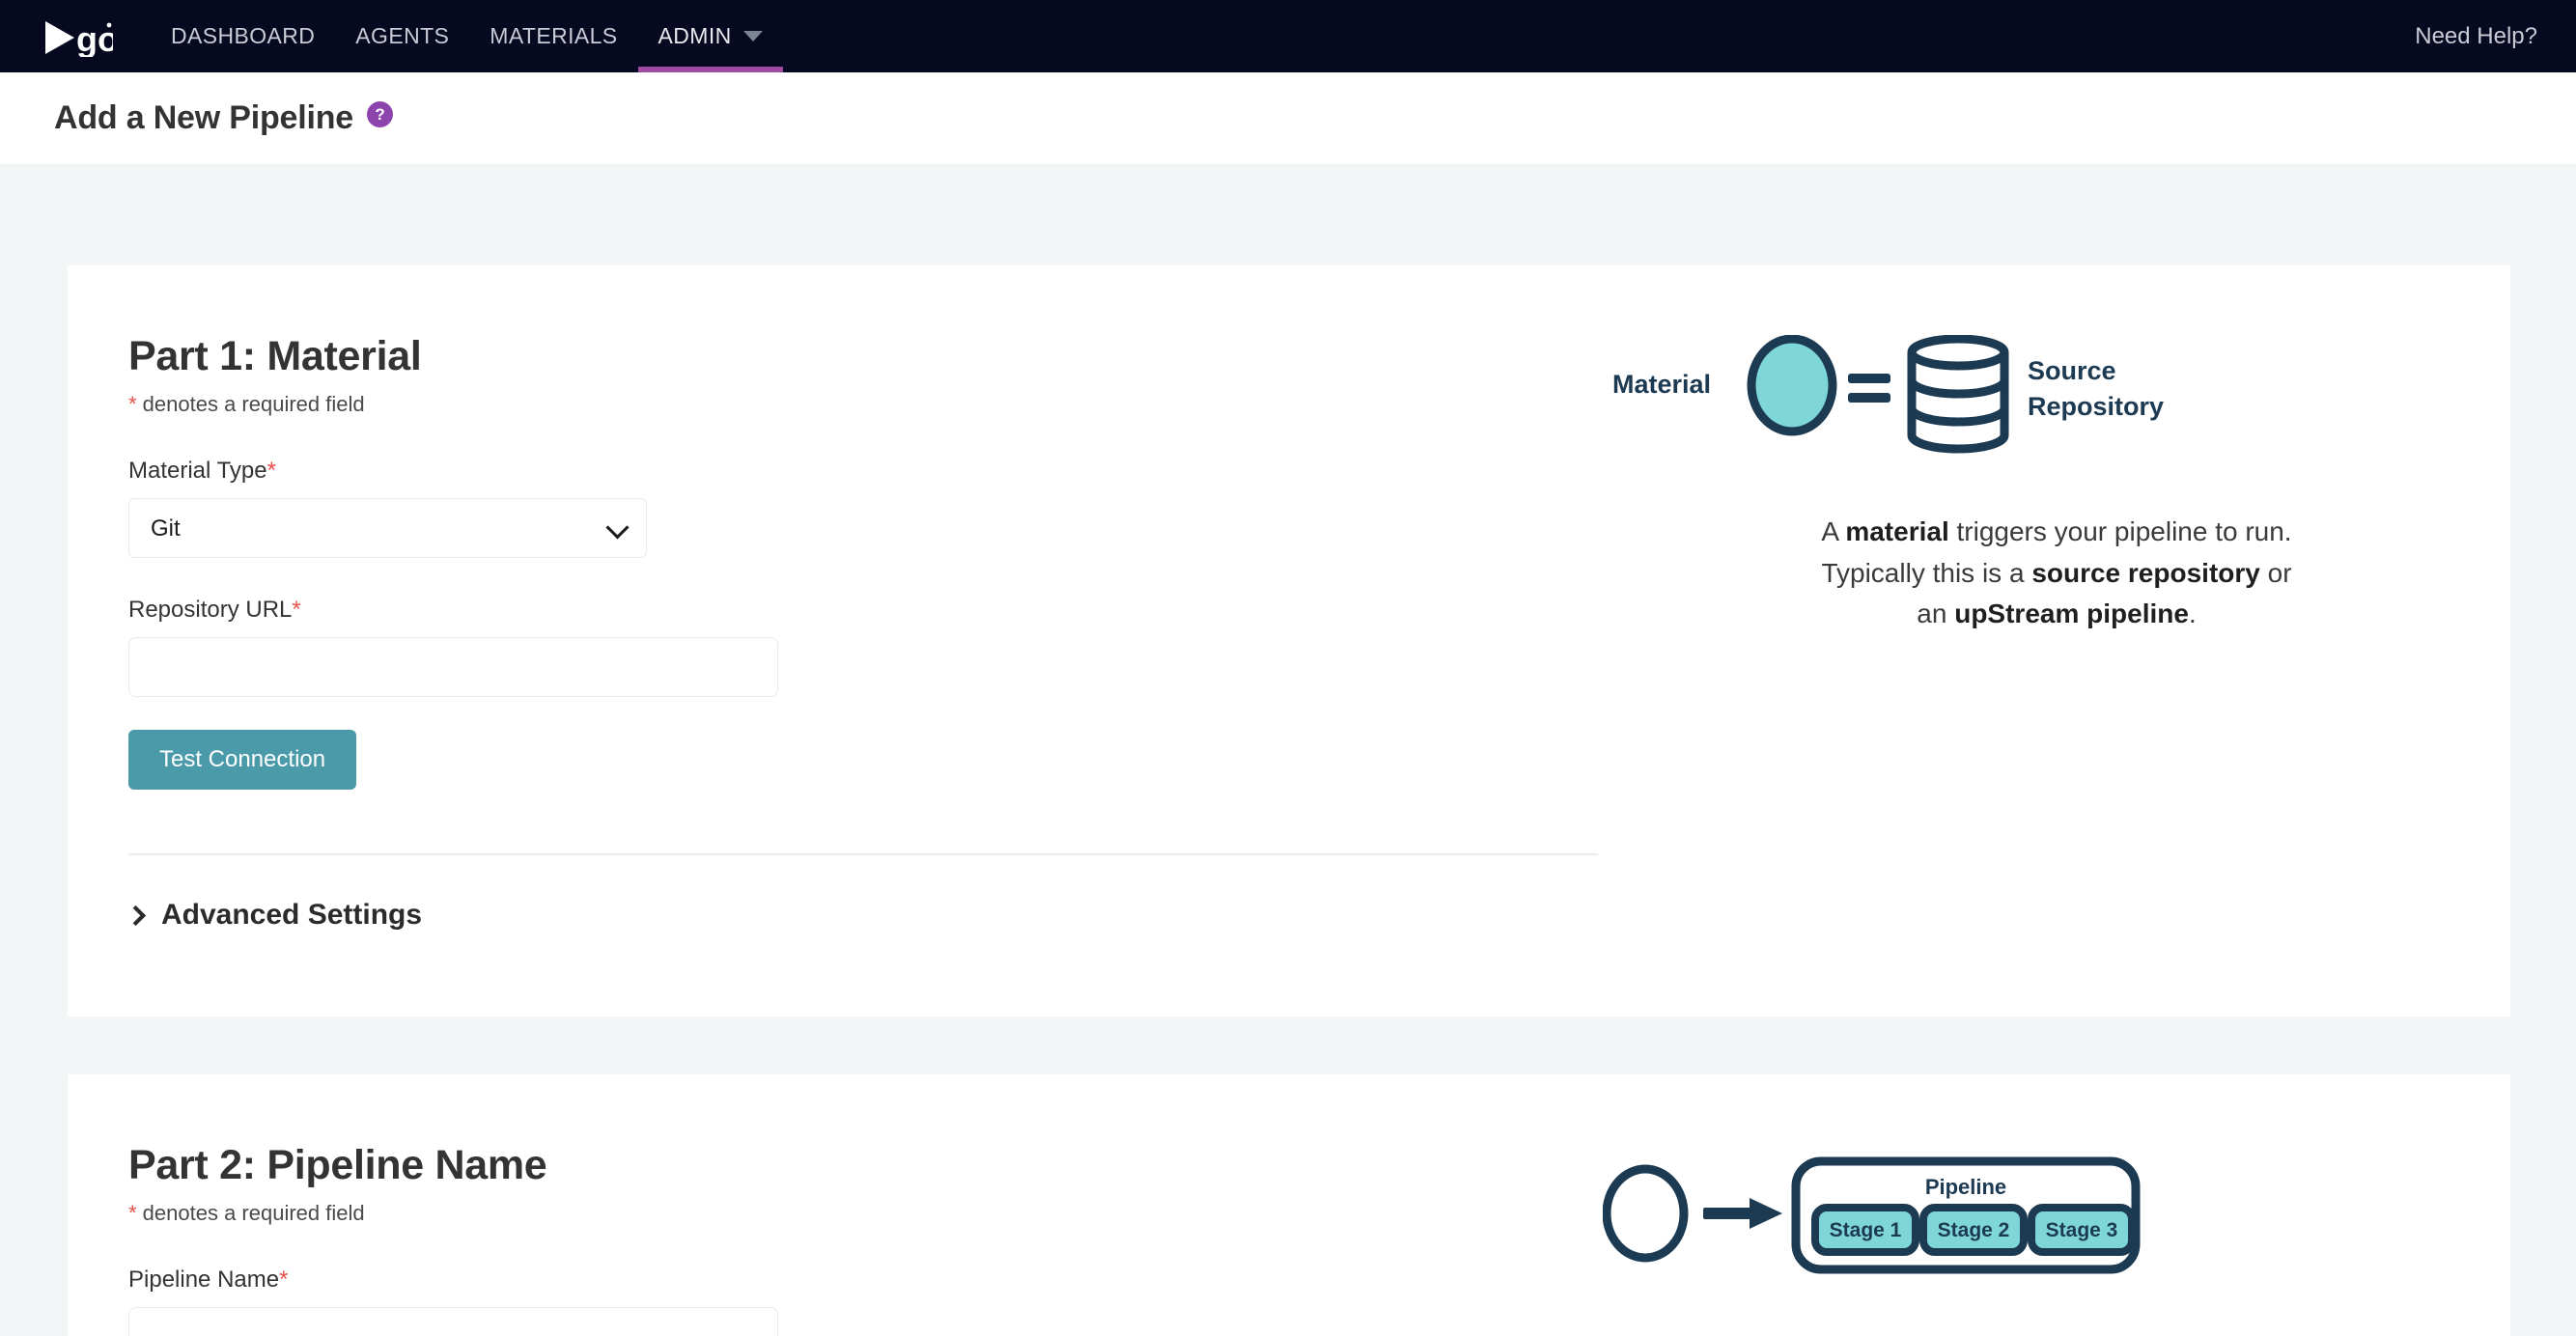 The height and width of the screenshot is (1336, 2576). What do you see at coordinates (753, 37) in the screenshot?
I see `chevron-down-icon` at bounding box center [753, 37].